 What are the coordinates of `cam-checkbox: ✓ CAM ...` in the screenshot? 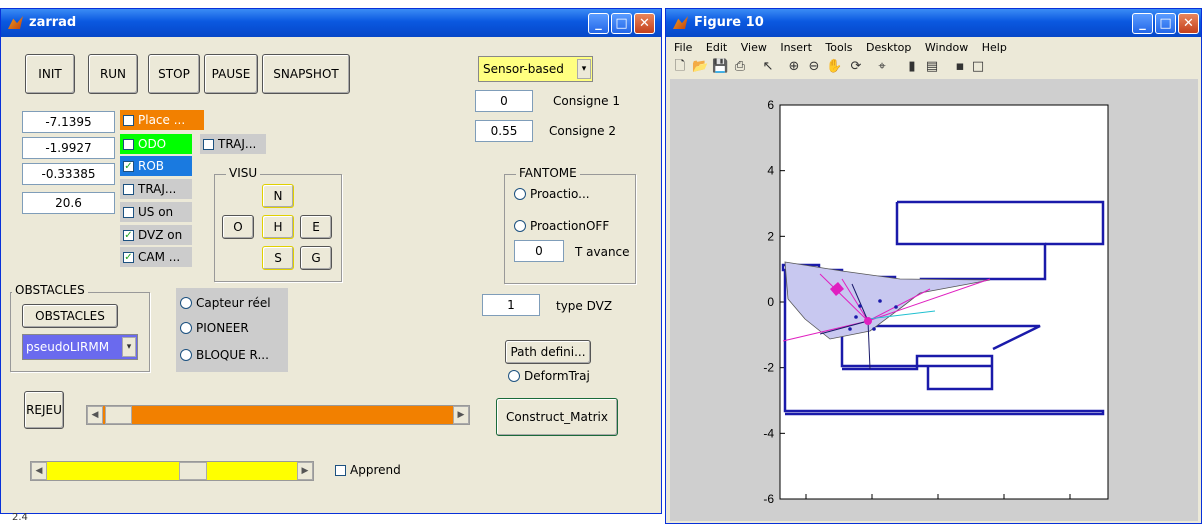 It's located at (156, 257).